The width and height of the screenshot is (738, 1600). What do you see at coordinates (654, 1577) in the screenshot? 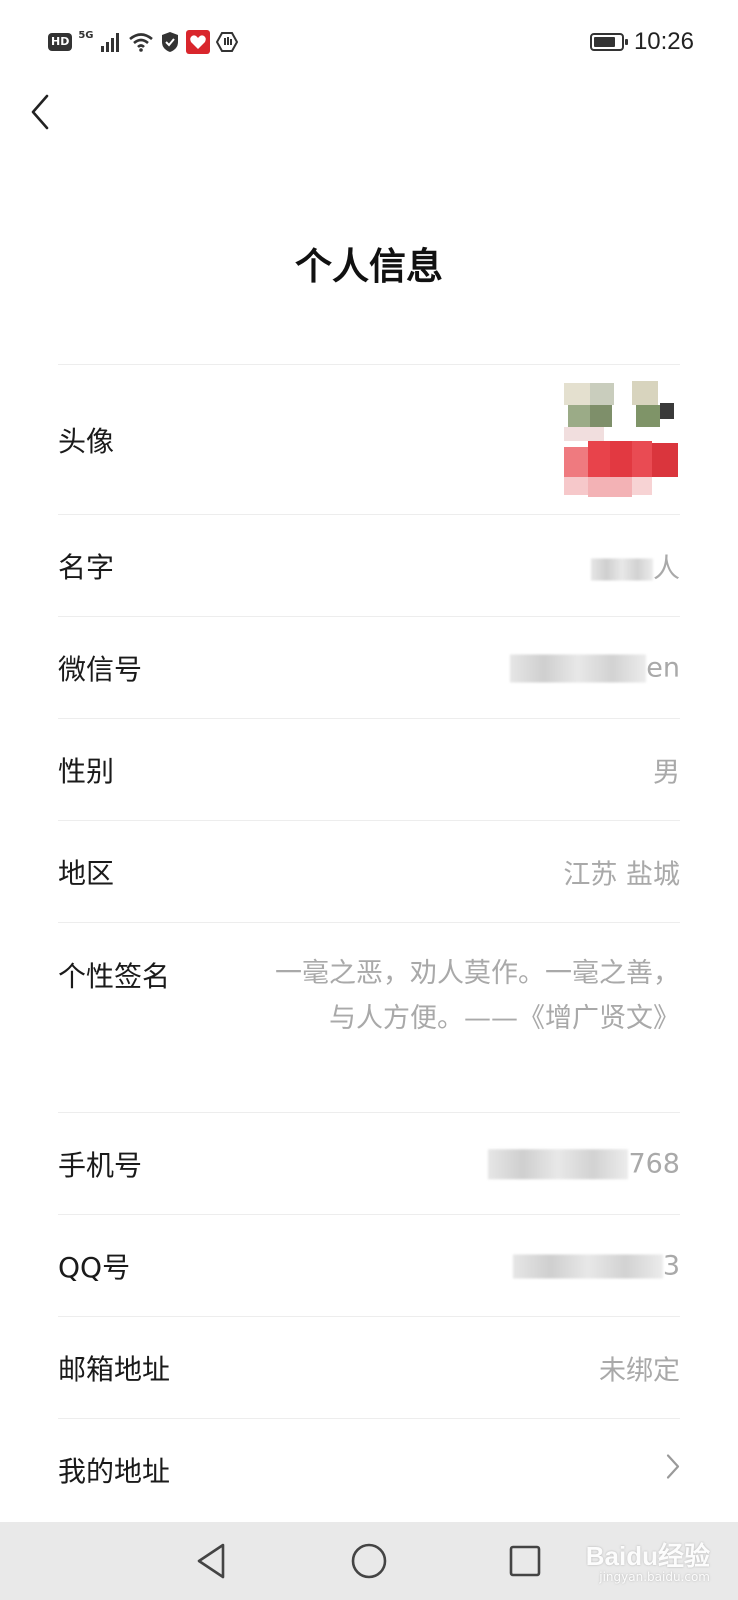
I see `watermark-url: jingyan.baidu.com` at bounding box center [654, 1577].